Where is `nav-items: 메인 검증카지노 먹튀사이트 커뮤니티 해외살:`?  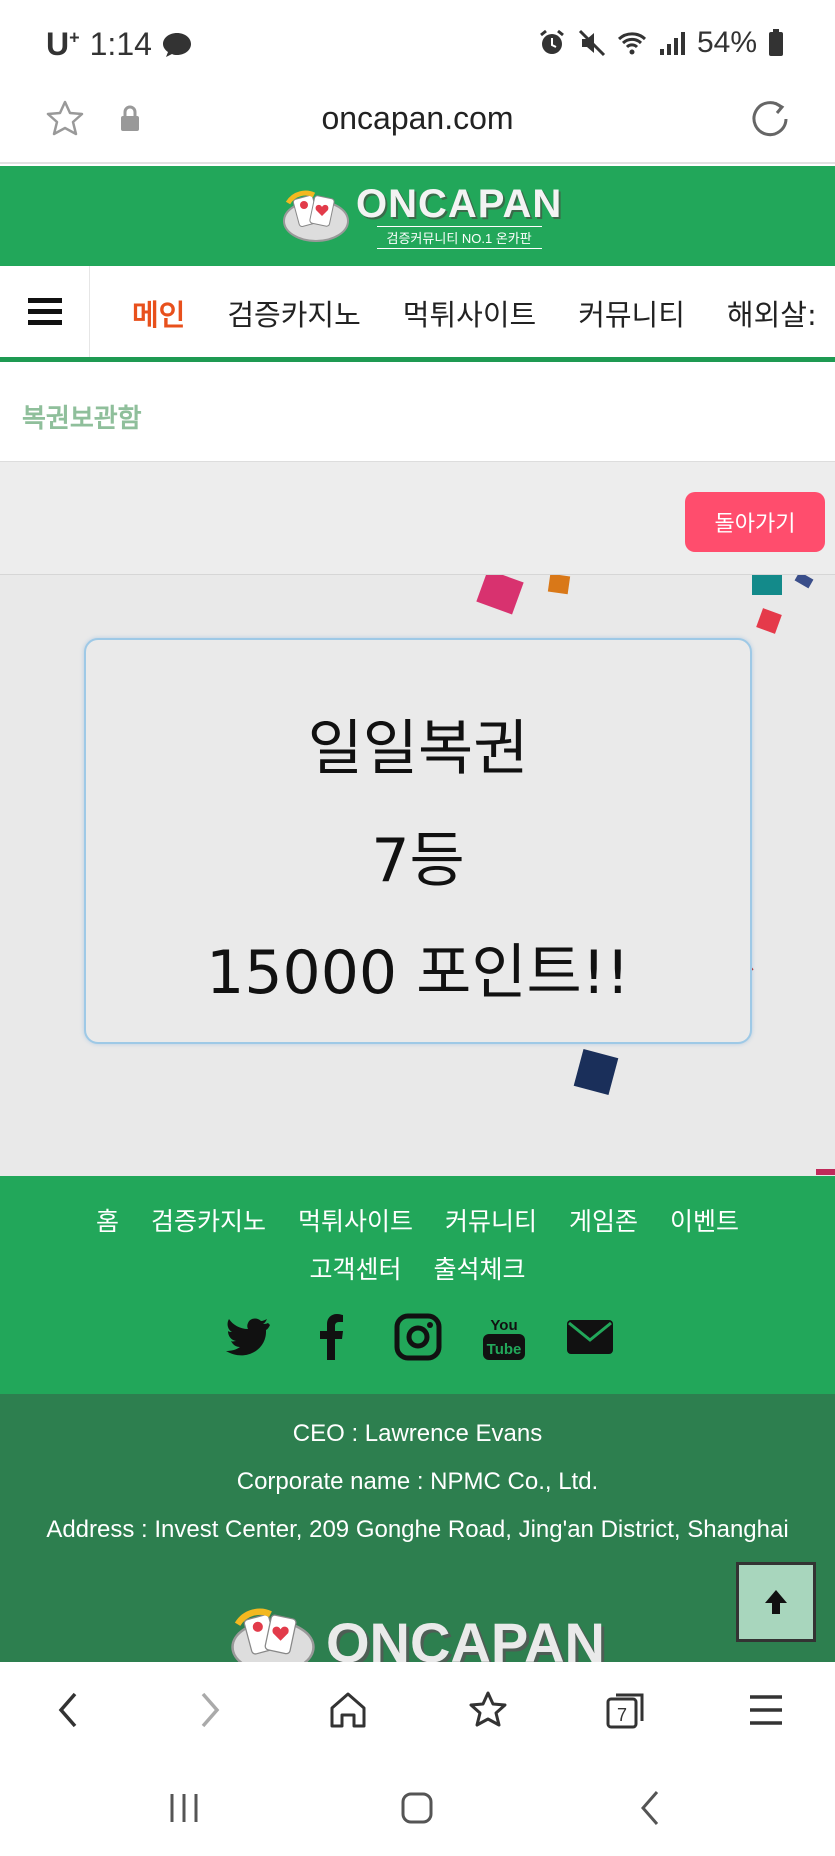
nav-items: 메인 검증카지노 먹튀사이트 커뮤니티 해외살: is located at coordinates (474, 313).